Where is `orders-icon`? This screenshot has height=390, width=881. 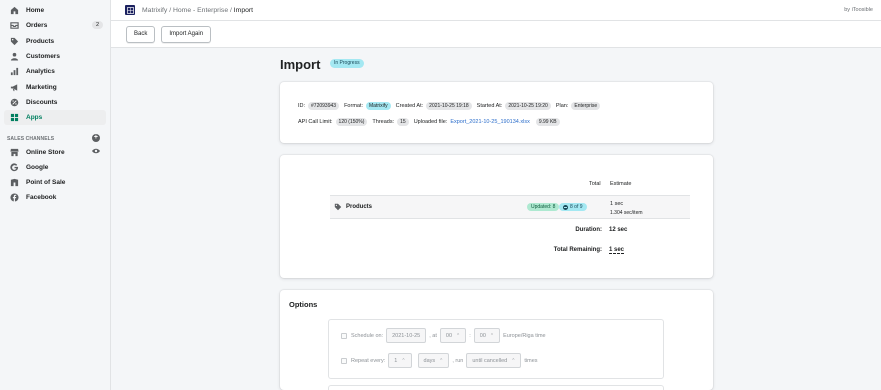
orders-icon is located at coordinates (14, 26).